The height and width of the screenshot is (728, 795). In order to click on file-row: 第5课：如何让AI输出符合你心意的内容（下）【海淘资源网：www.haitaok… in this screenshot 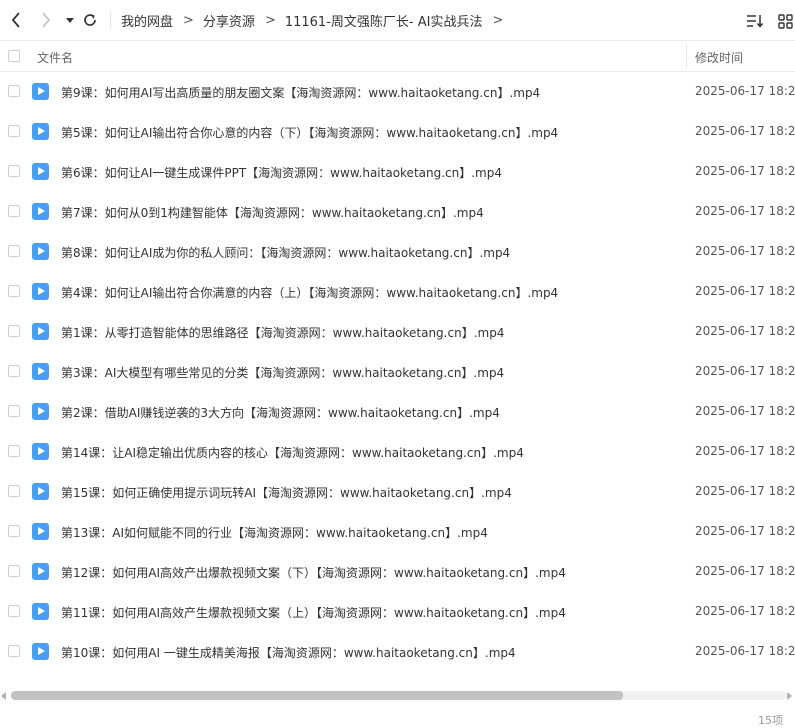, I will do `click(397, 132)`.